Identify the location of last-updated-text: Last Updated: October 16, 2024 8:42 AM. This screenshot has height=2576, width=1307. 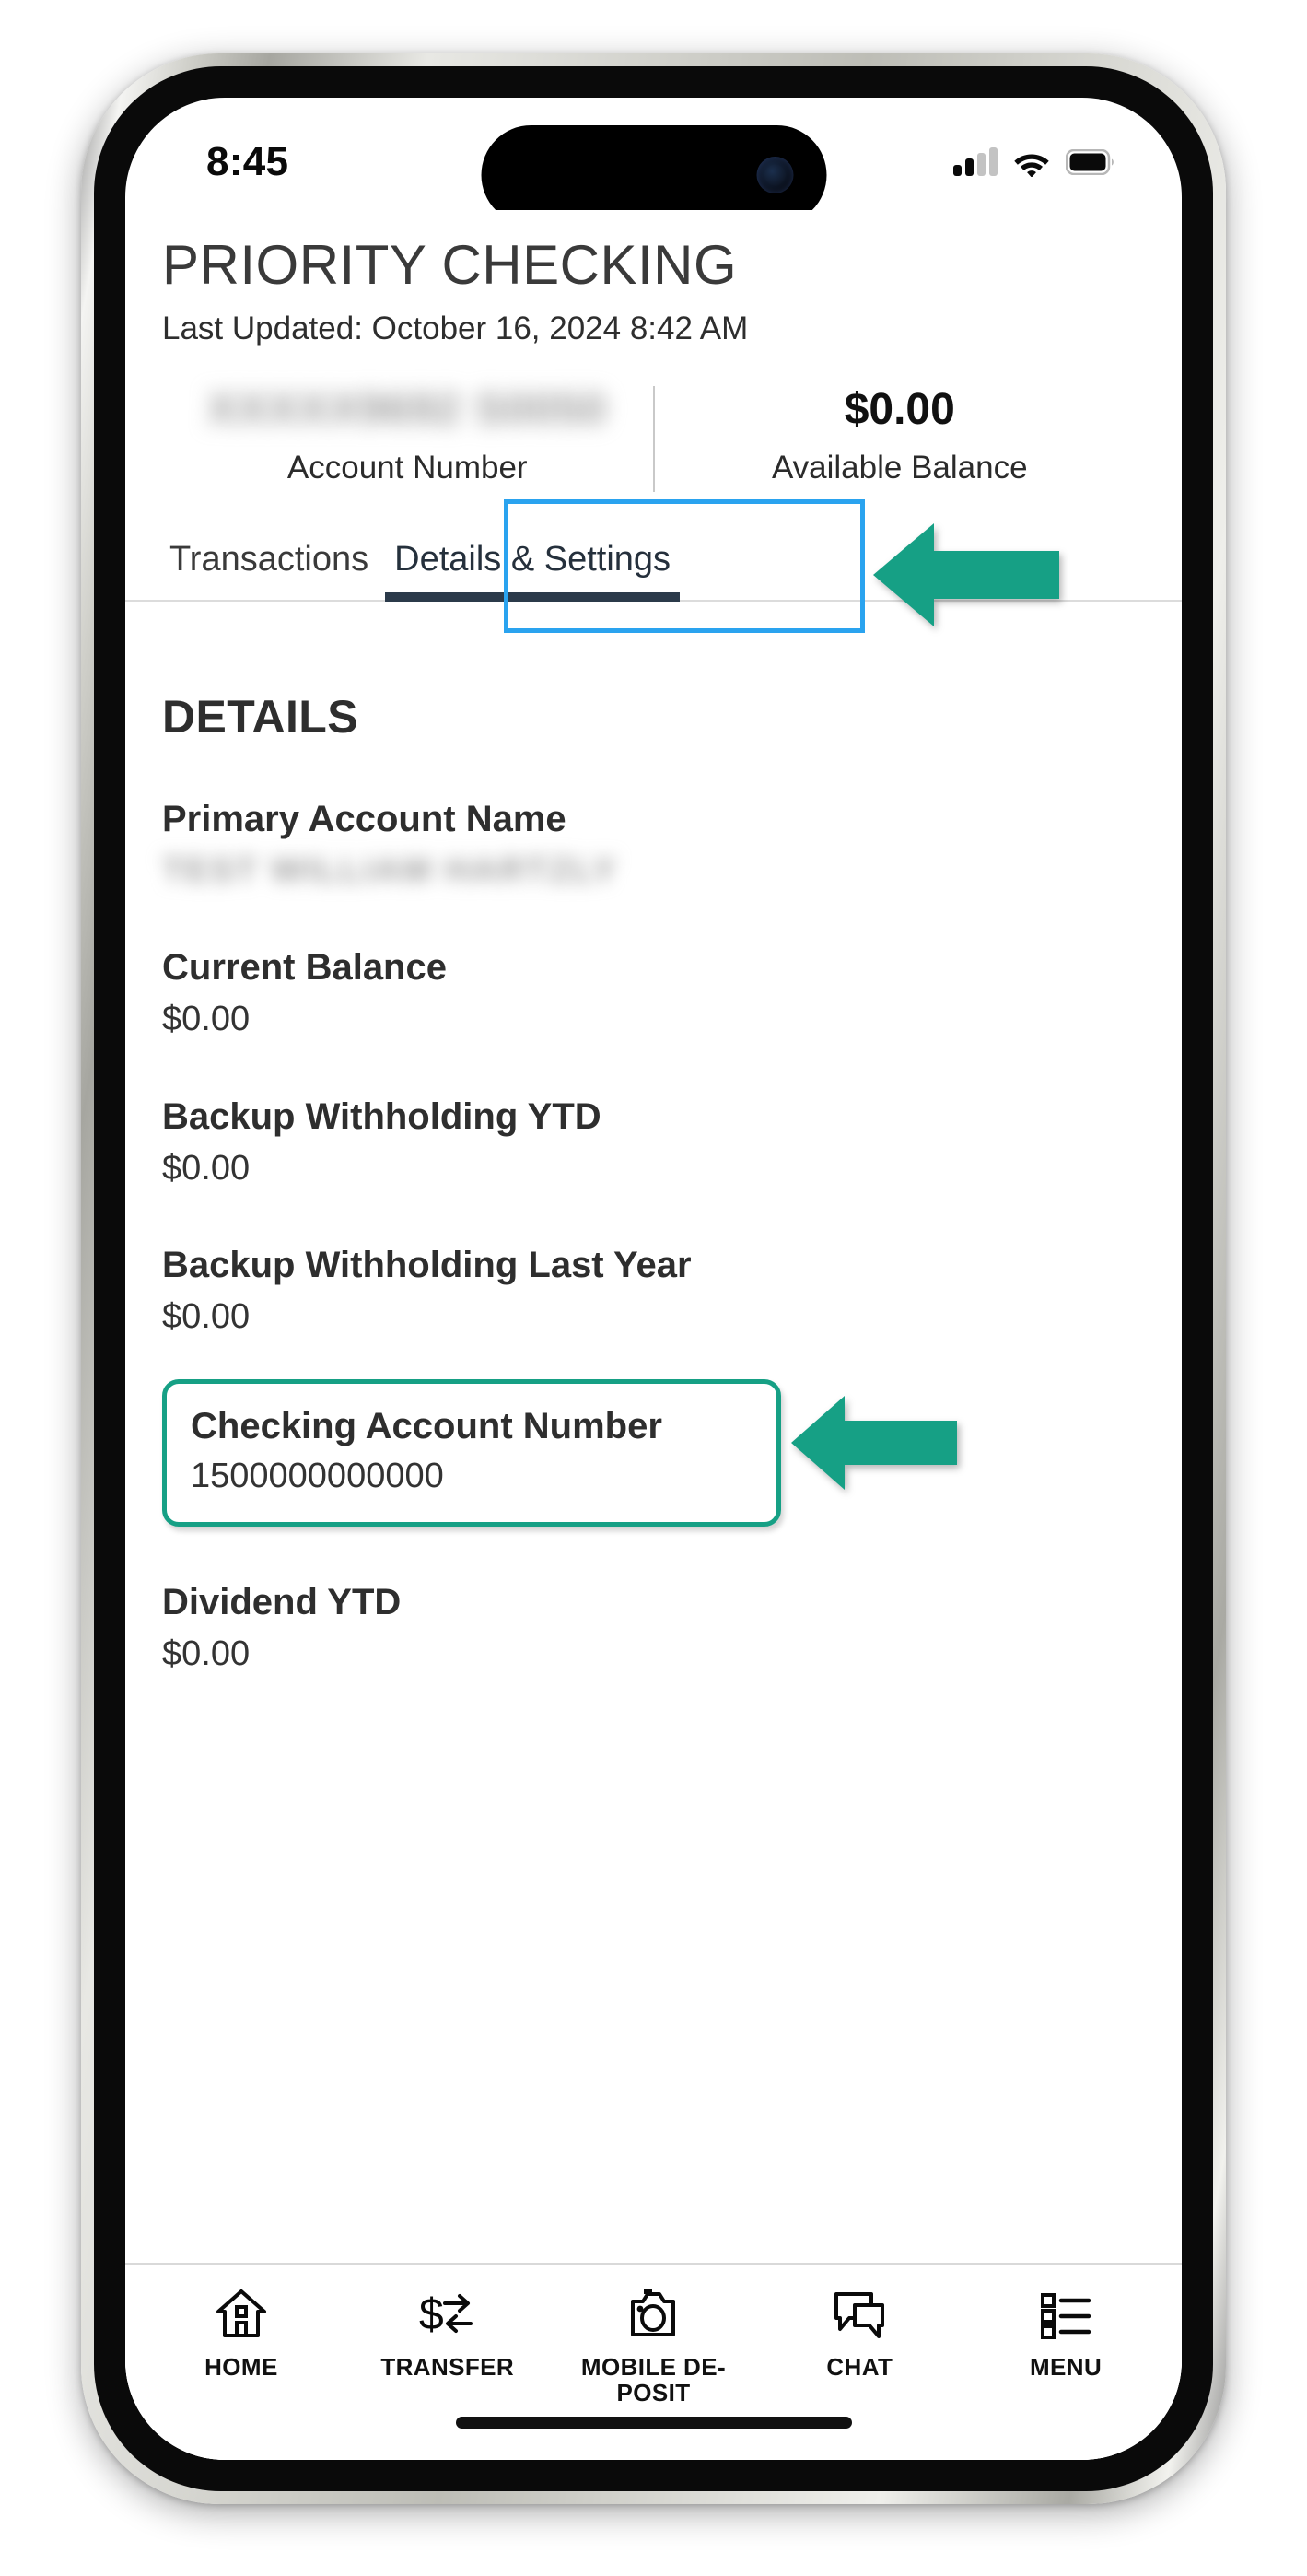
(456, 328).